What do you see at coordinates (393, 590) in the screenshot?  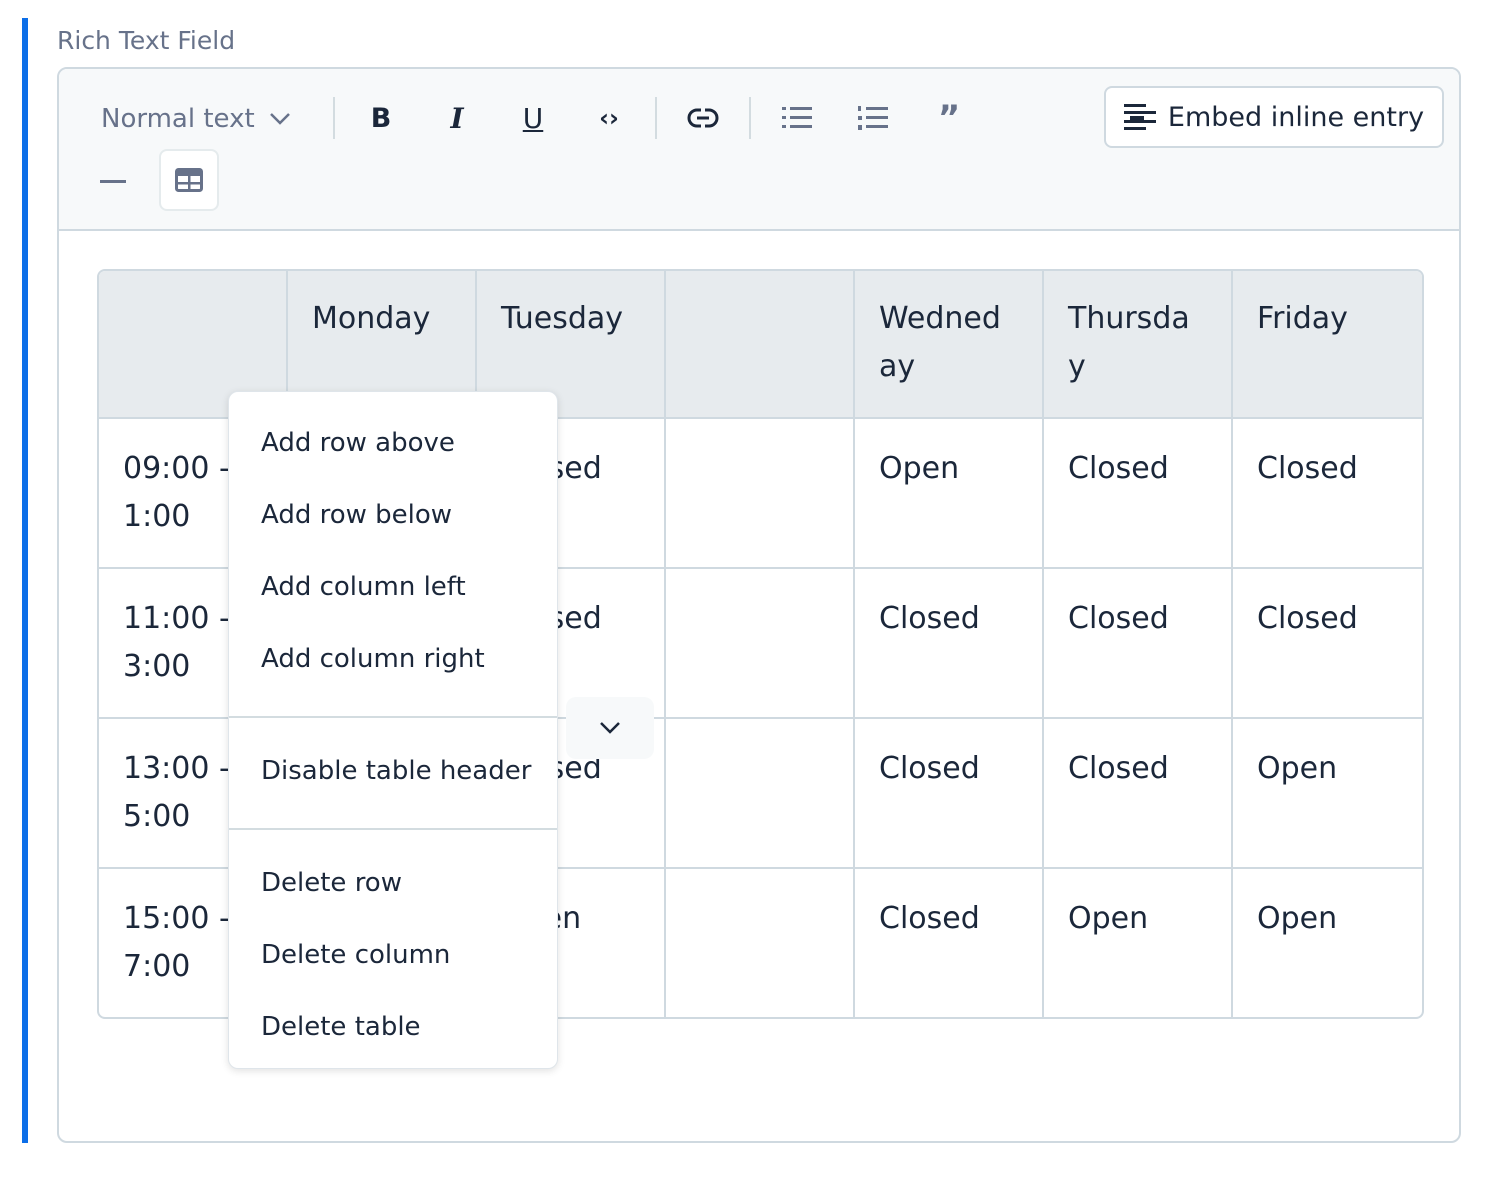 I see `menu-item-add-column-left: Add column left` at bounding box center [393, 590].